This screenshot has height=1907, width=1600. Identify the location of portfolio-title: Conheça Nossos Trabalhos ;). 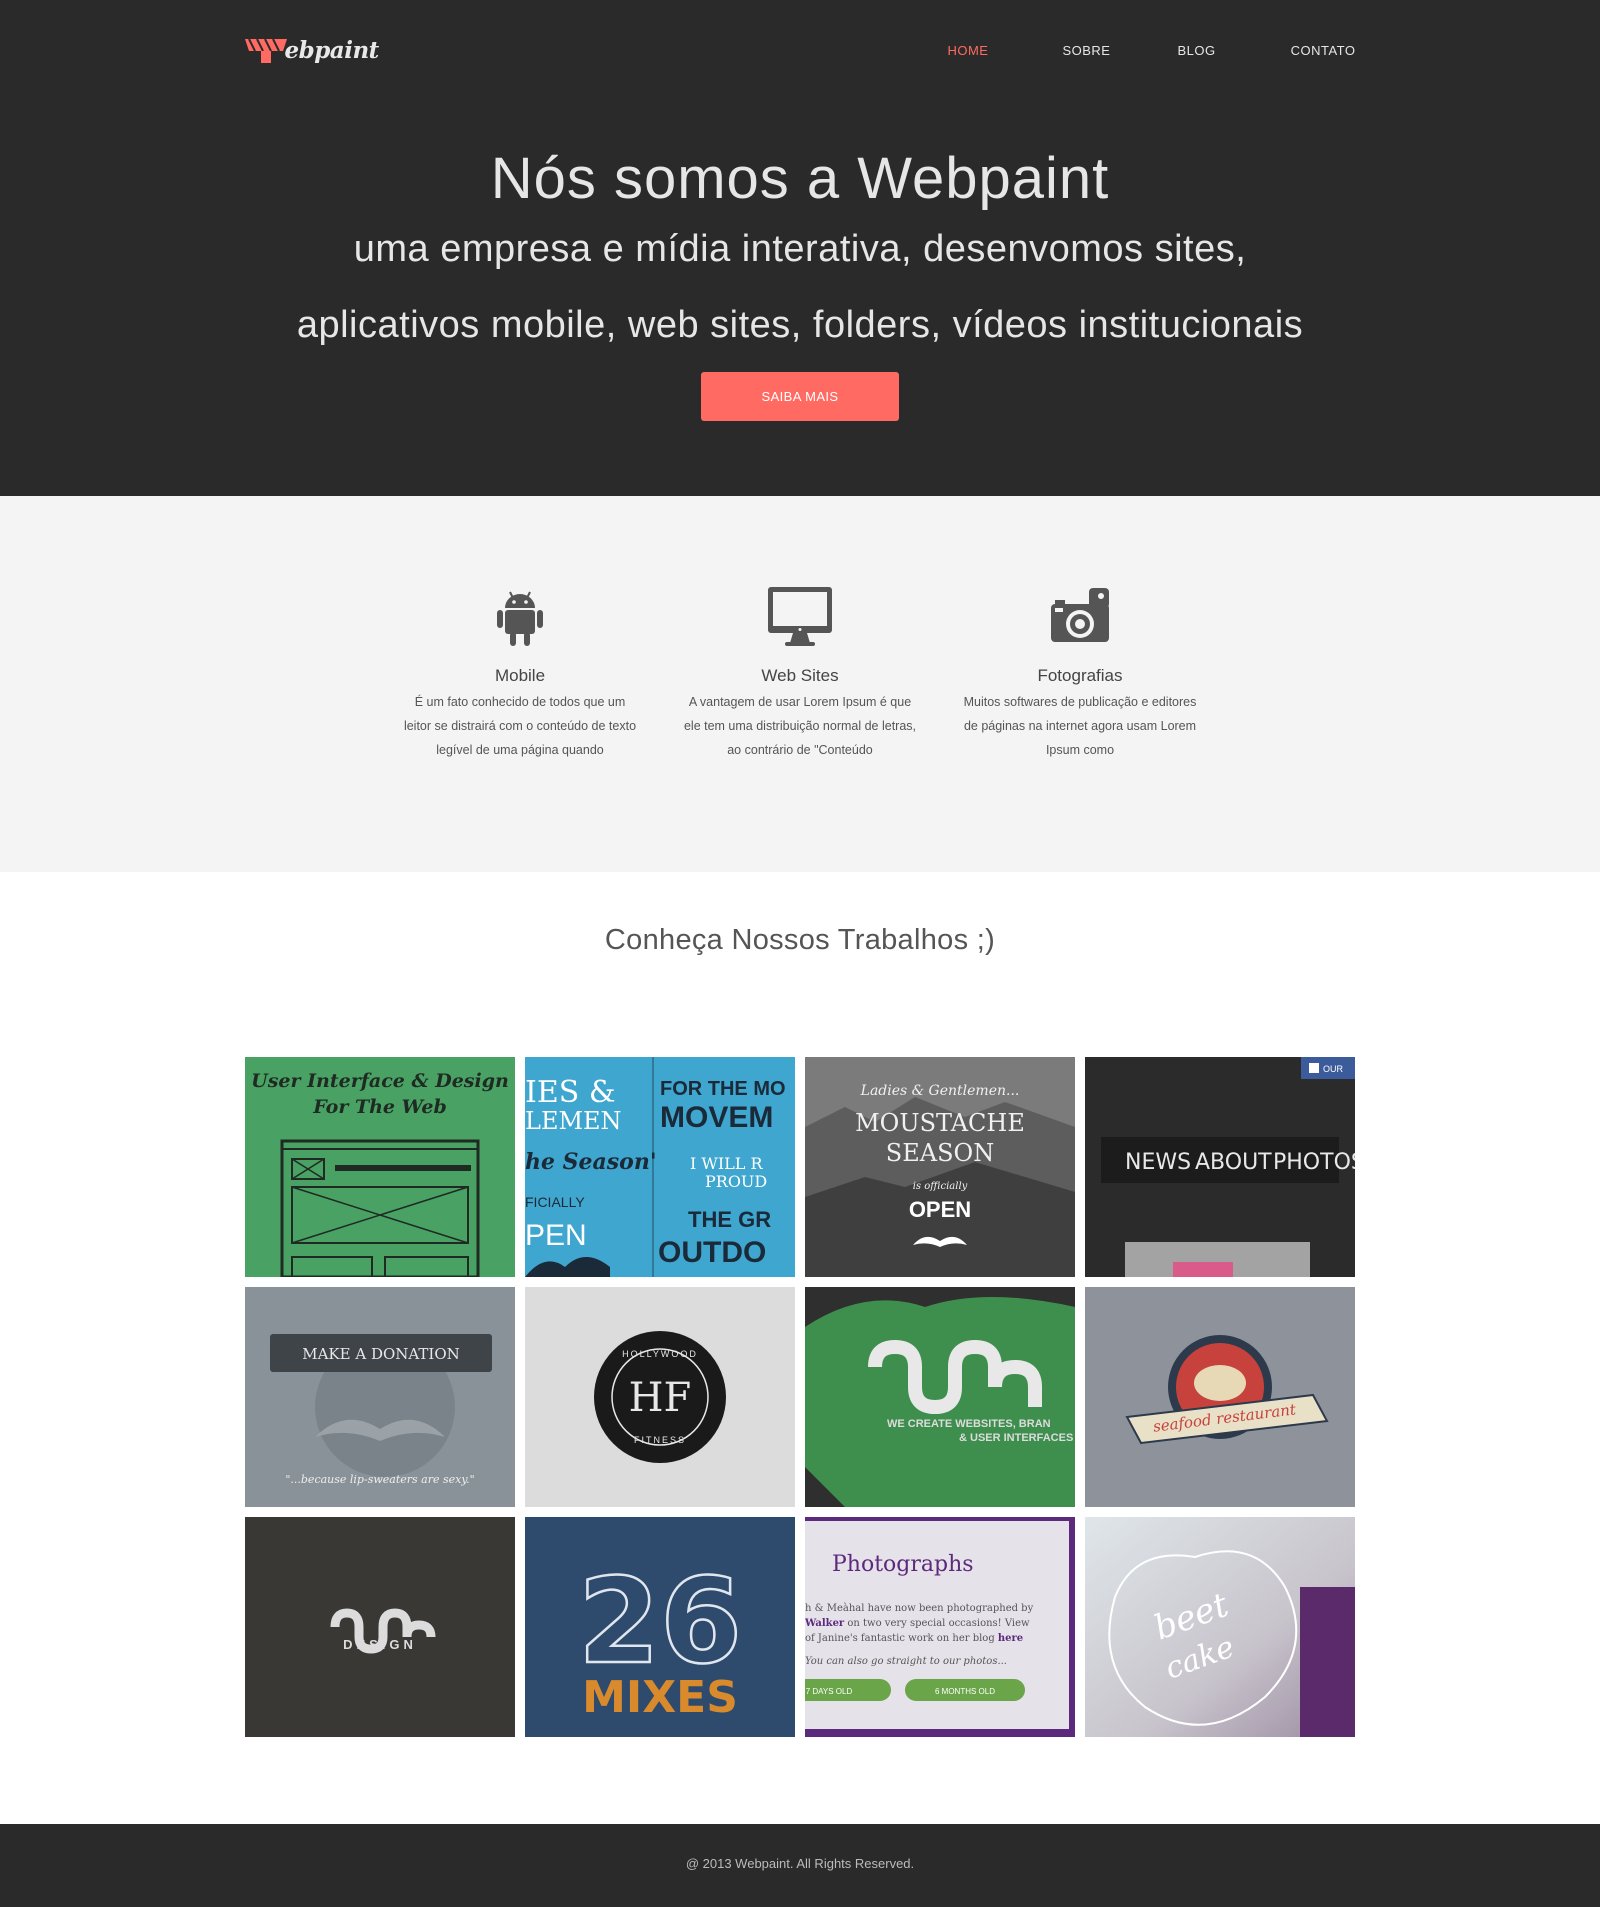
(800, 940).